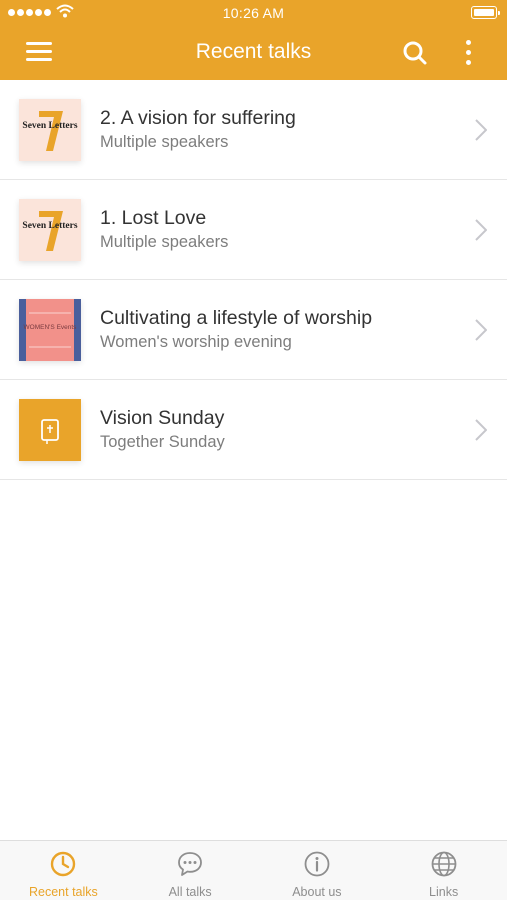  I want to click on status-time: 10:26 AM, so click(253, 13).